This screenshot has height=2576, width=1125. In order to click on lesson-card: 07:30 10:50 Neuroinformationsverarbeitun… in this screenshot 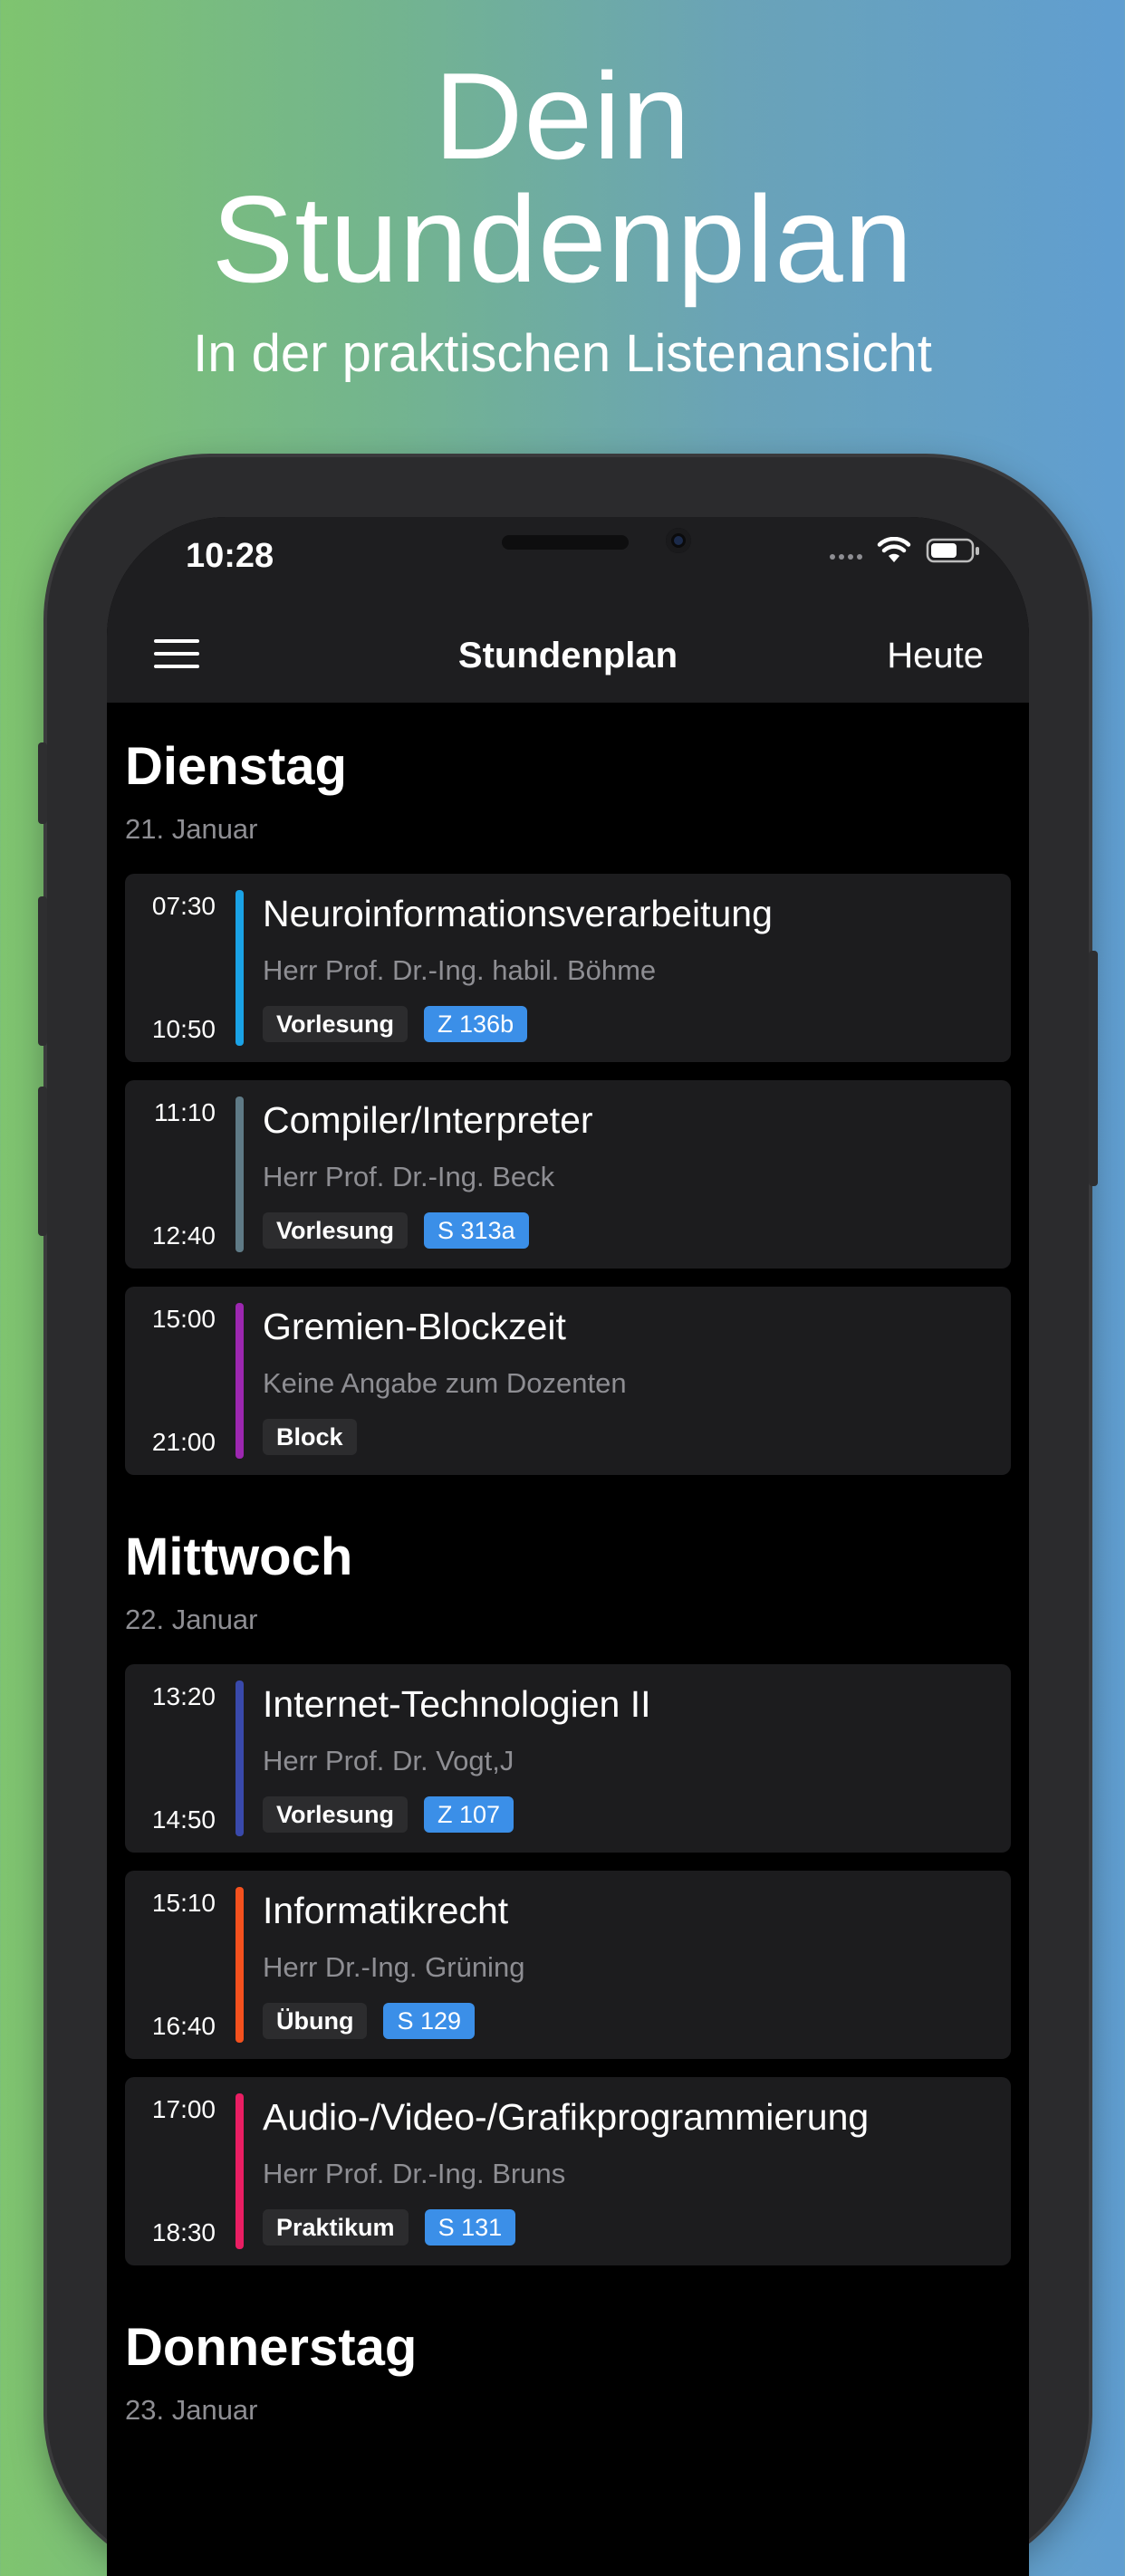, I will do `click(568, 968)`.